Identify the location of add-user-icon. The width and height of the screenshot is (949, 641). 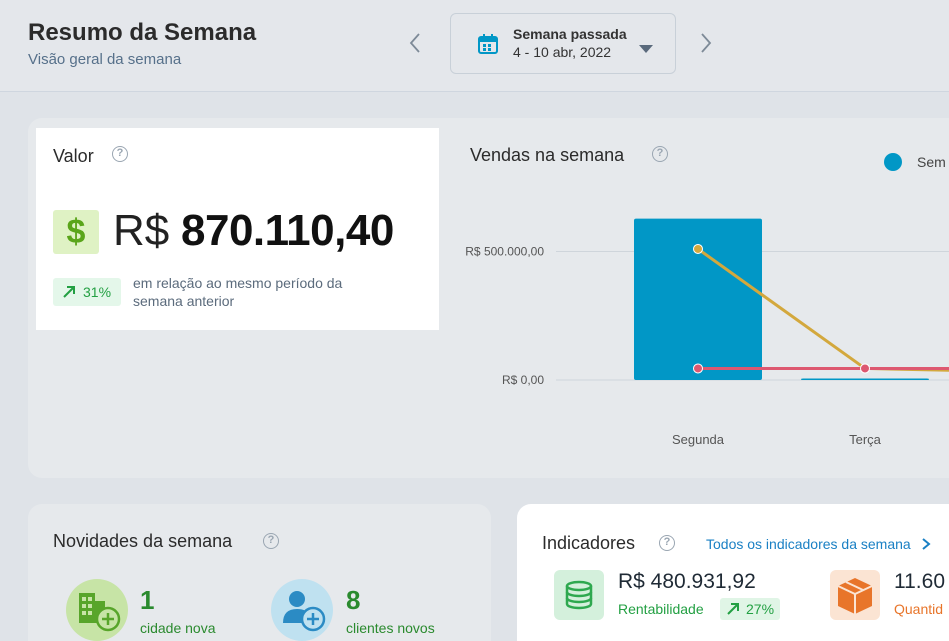
(302, 610).